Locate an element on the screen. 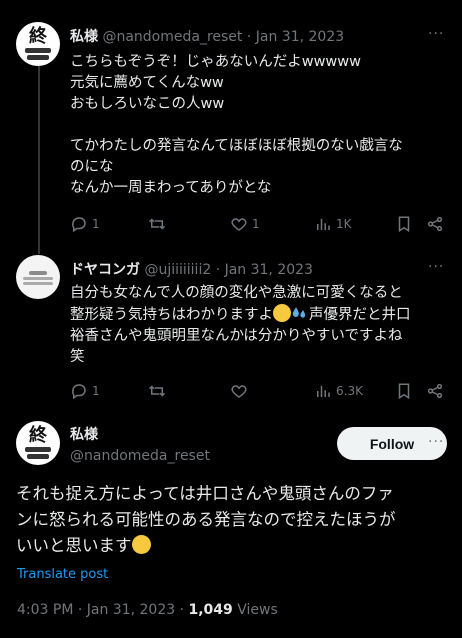  text-line: のにな is located at coordinates (92, 167).